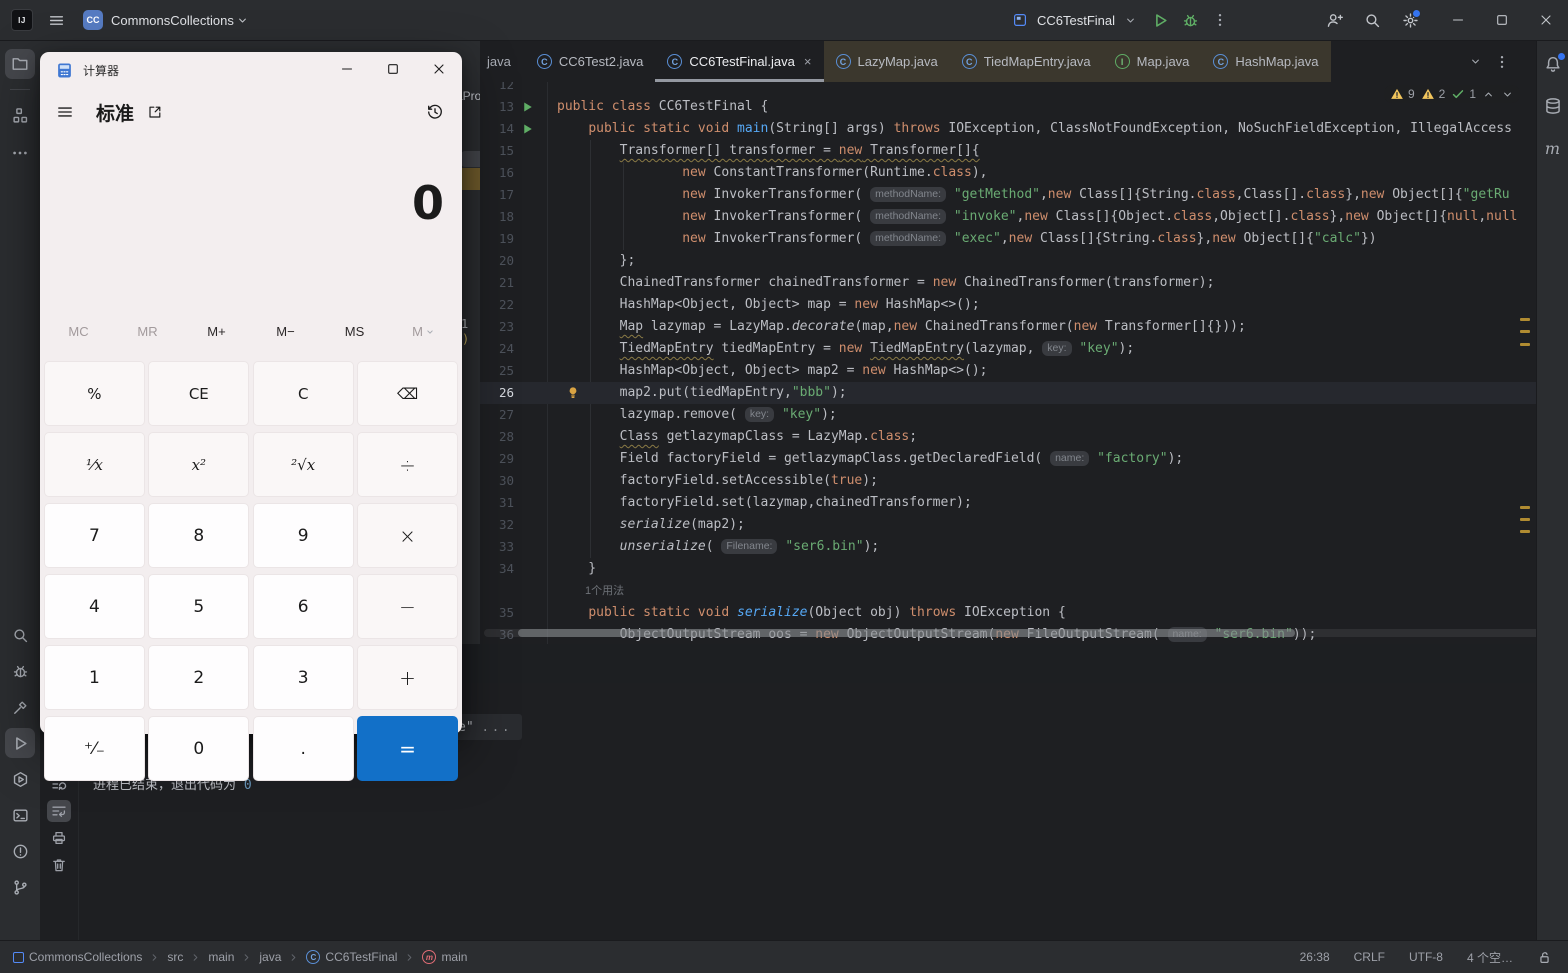 This screenshot has height=973, width=1568. I want to click on sidebar-item-project, so click(20, 64).